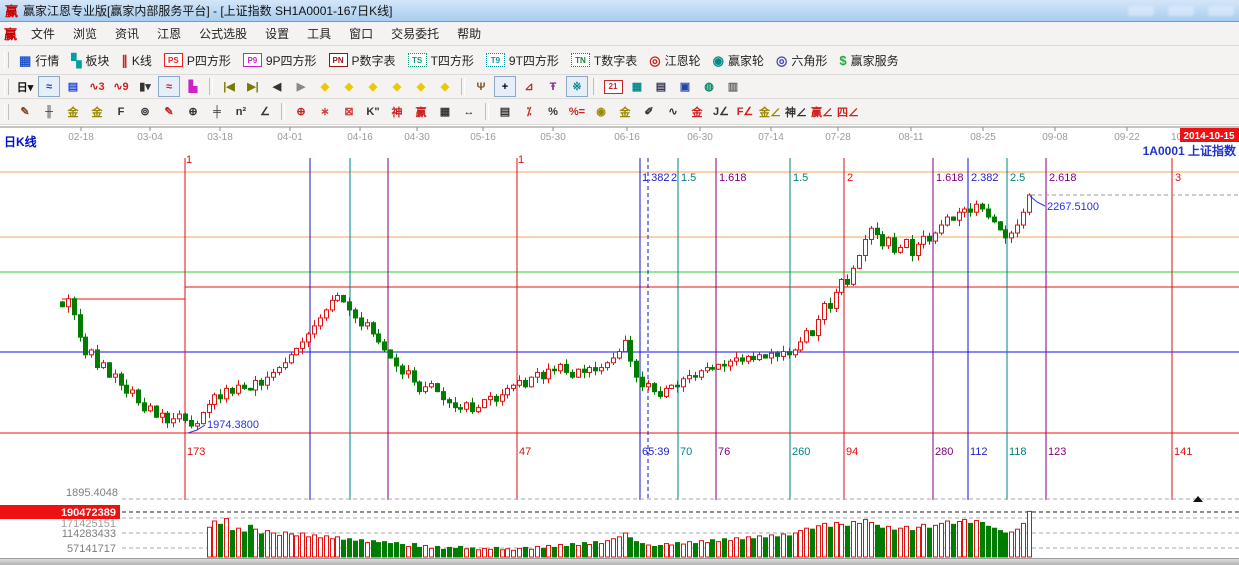 The height and width of the screenshot is (565, 1239). I want to click on width-button: ↔, so click(469, 111).